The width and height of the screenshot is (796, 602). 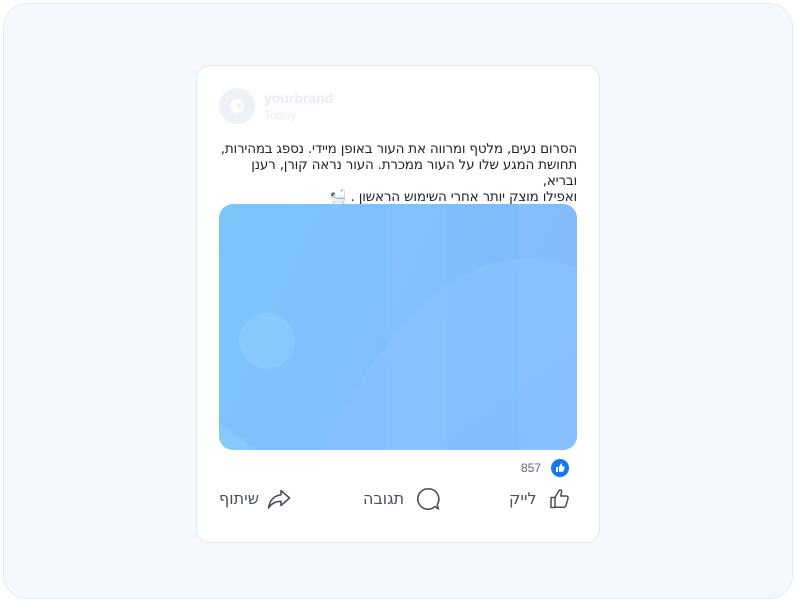 What do you see at coordinates (519, 468) in the screenshot?
I see `reaction-count: 857` at bounding box center [519, 468].